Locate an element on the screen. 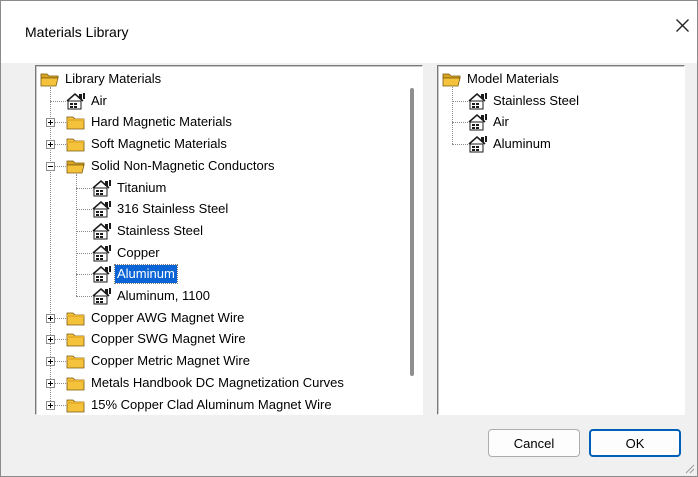  window-title: Materials Library is located at coordinates (77, 32).